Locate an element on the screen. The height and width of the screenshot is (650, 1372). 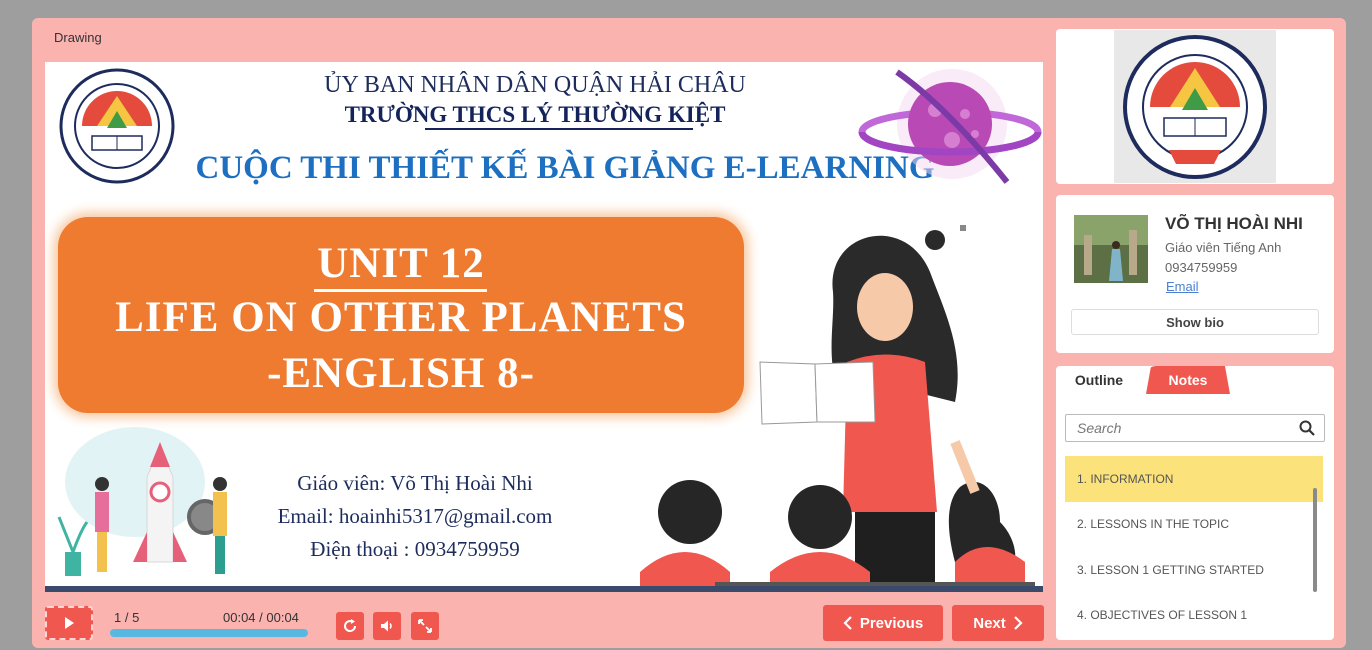
replay-button is located at coordinates (350, 626).